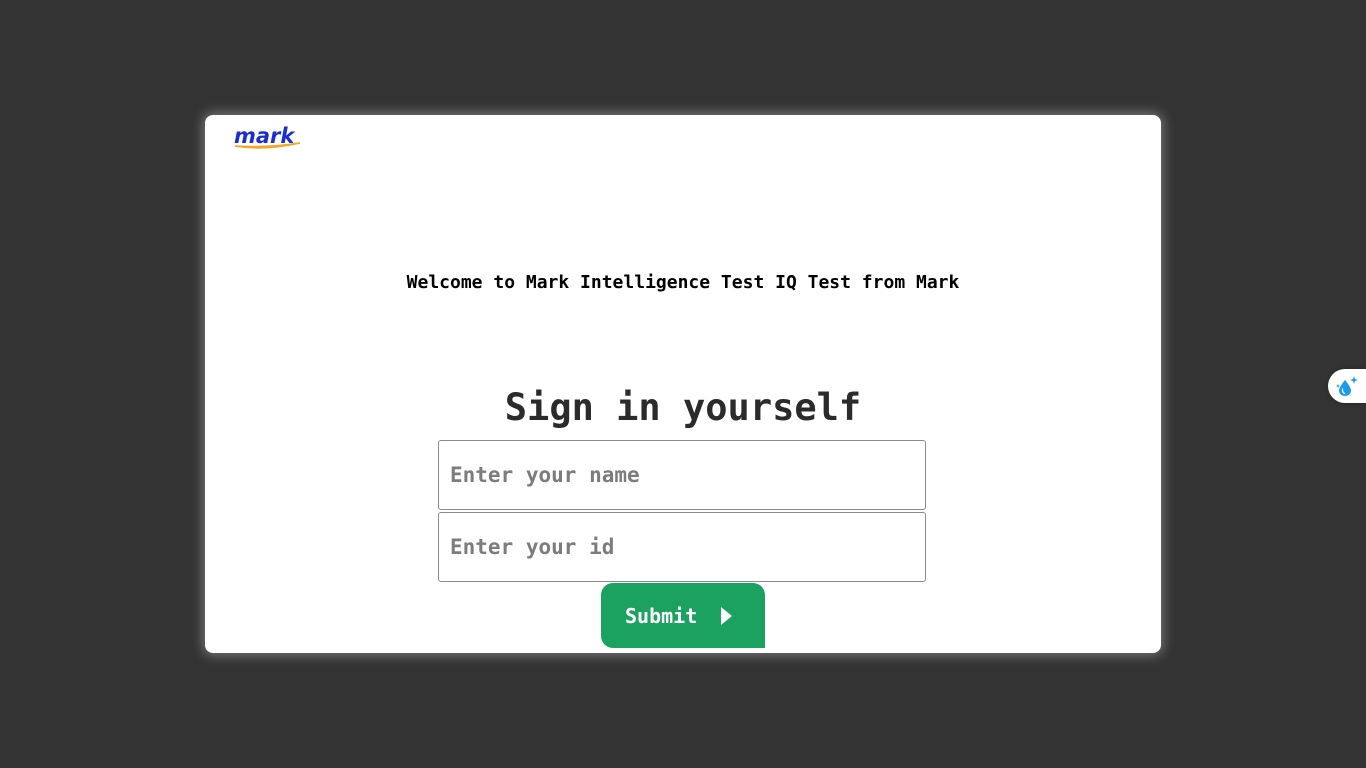 Image resolution: width=1366 pixels, height=768 pixels. I want to click on caret-right-icon, so click(727, 615).